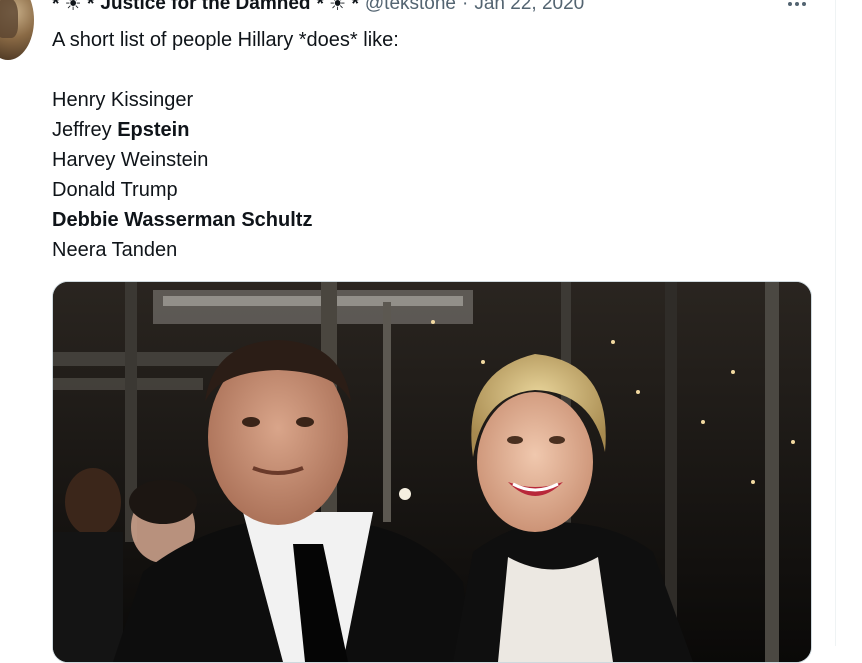  What do you see at coordinates (337, 7) in the screenshot?
I see `name-decoration-right: * ☀ *` at bounding box center [337, 7].